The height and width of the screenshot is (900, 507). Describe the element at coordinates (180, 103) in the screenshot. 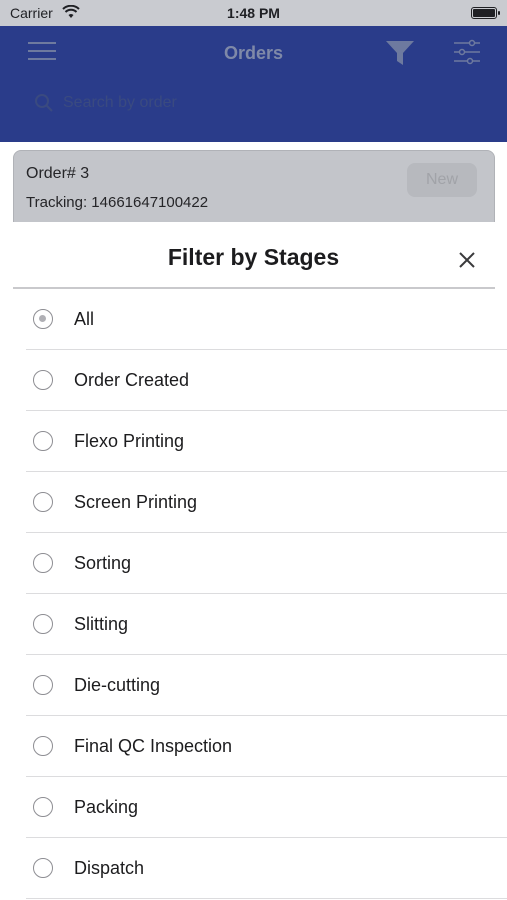

I see `search-input: Search by order` at that location.